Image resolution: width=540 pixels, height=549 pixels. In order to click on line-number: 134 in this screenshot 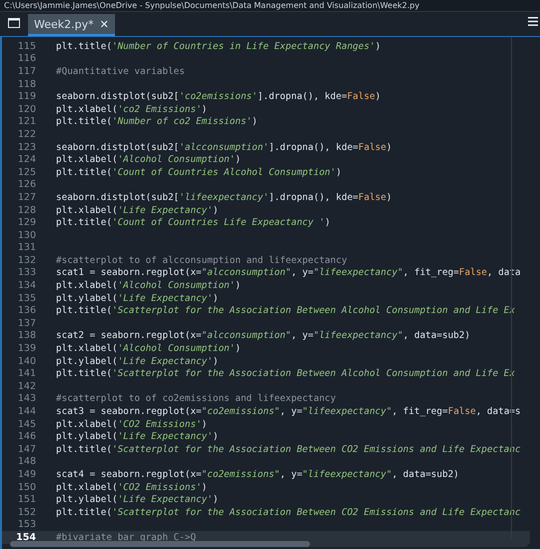, I will do `click(26, 286)`.